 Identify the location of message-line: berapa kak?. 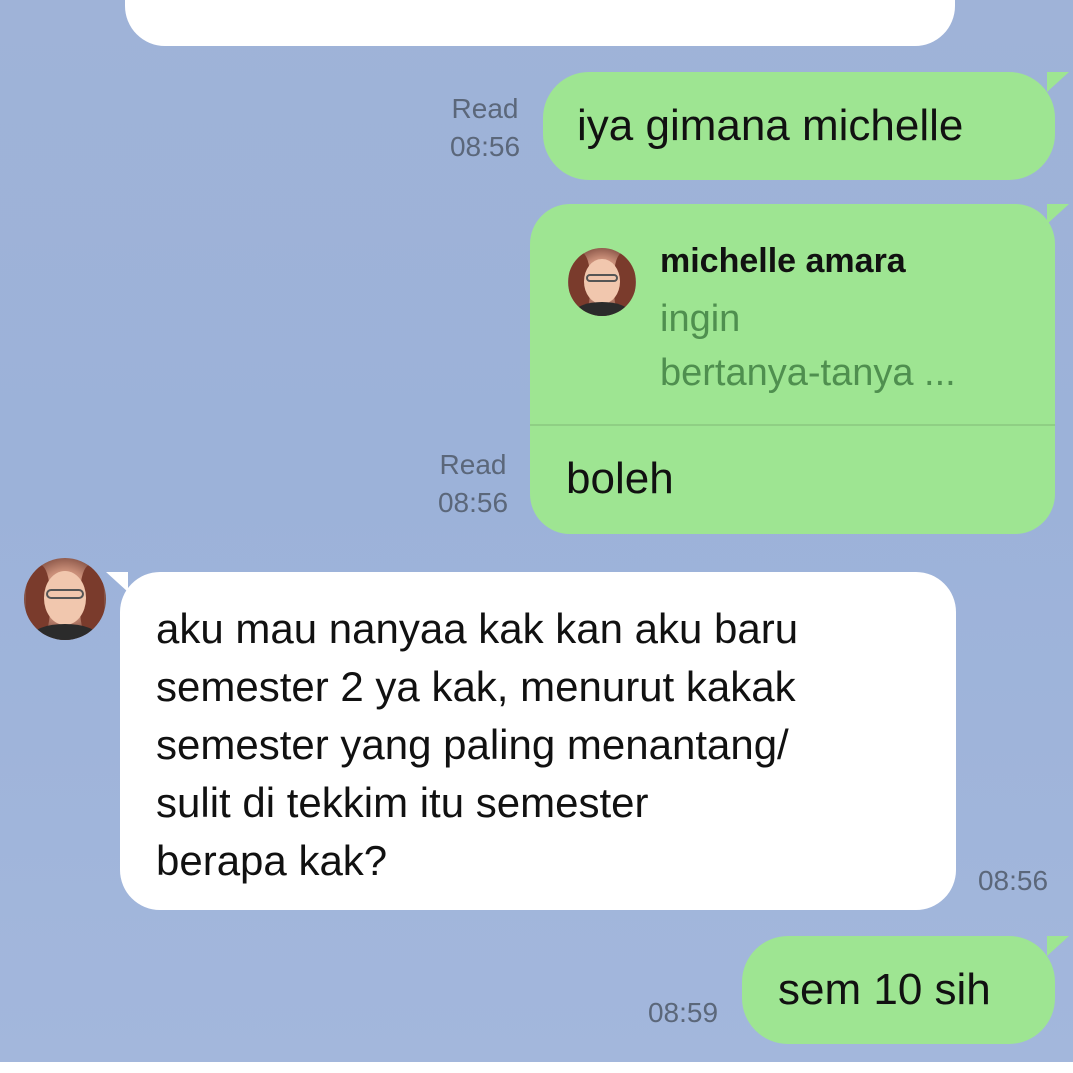
(272, 860).